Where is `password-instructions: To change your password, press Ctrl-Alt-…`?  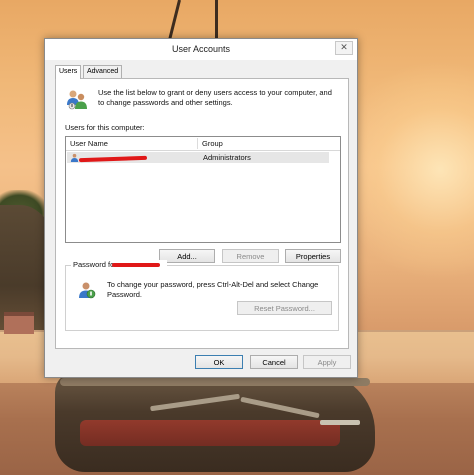 password-instructions: To change your password, press Ctrl-Alt-… is located at coordinates (213, 289).